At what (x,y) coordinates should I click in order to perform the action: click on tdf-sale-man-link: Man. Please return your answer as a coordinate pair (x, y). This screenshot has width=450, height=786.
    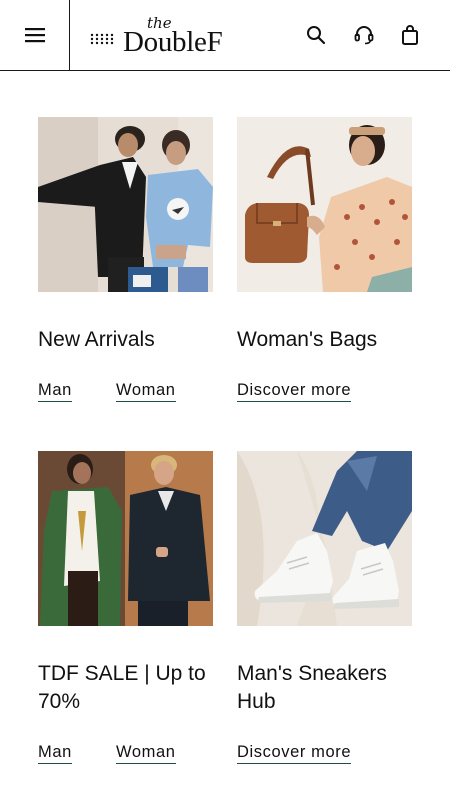
    Looking at the image, I should click on (55, 753).